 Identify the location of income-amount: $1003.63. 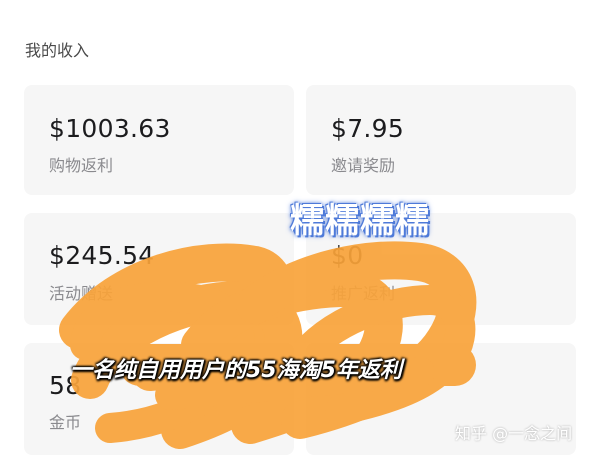
(110, 128).